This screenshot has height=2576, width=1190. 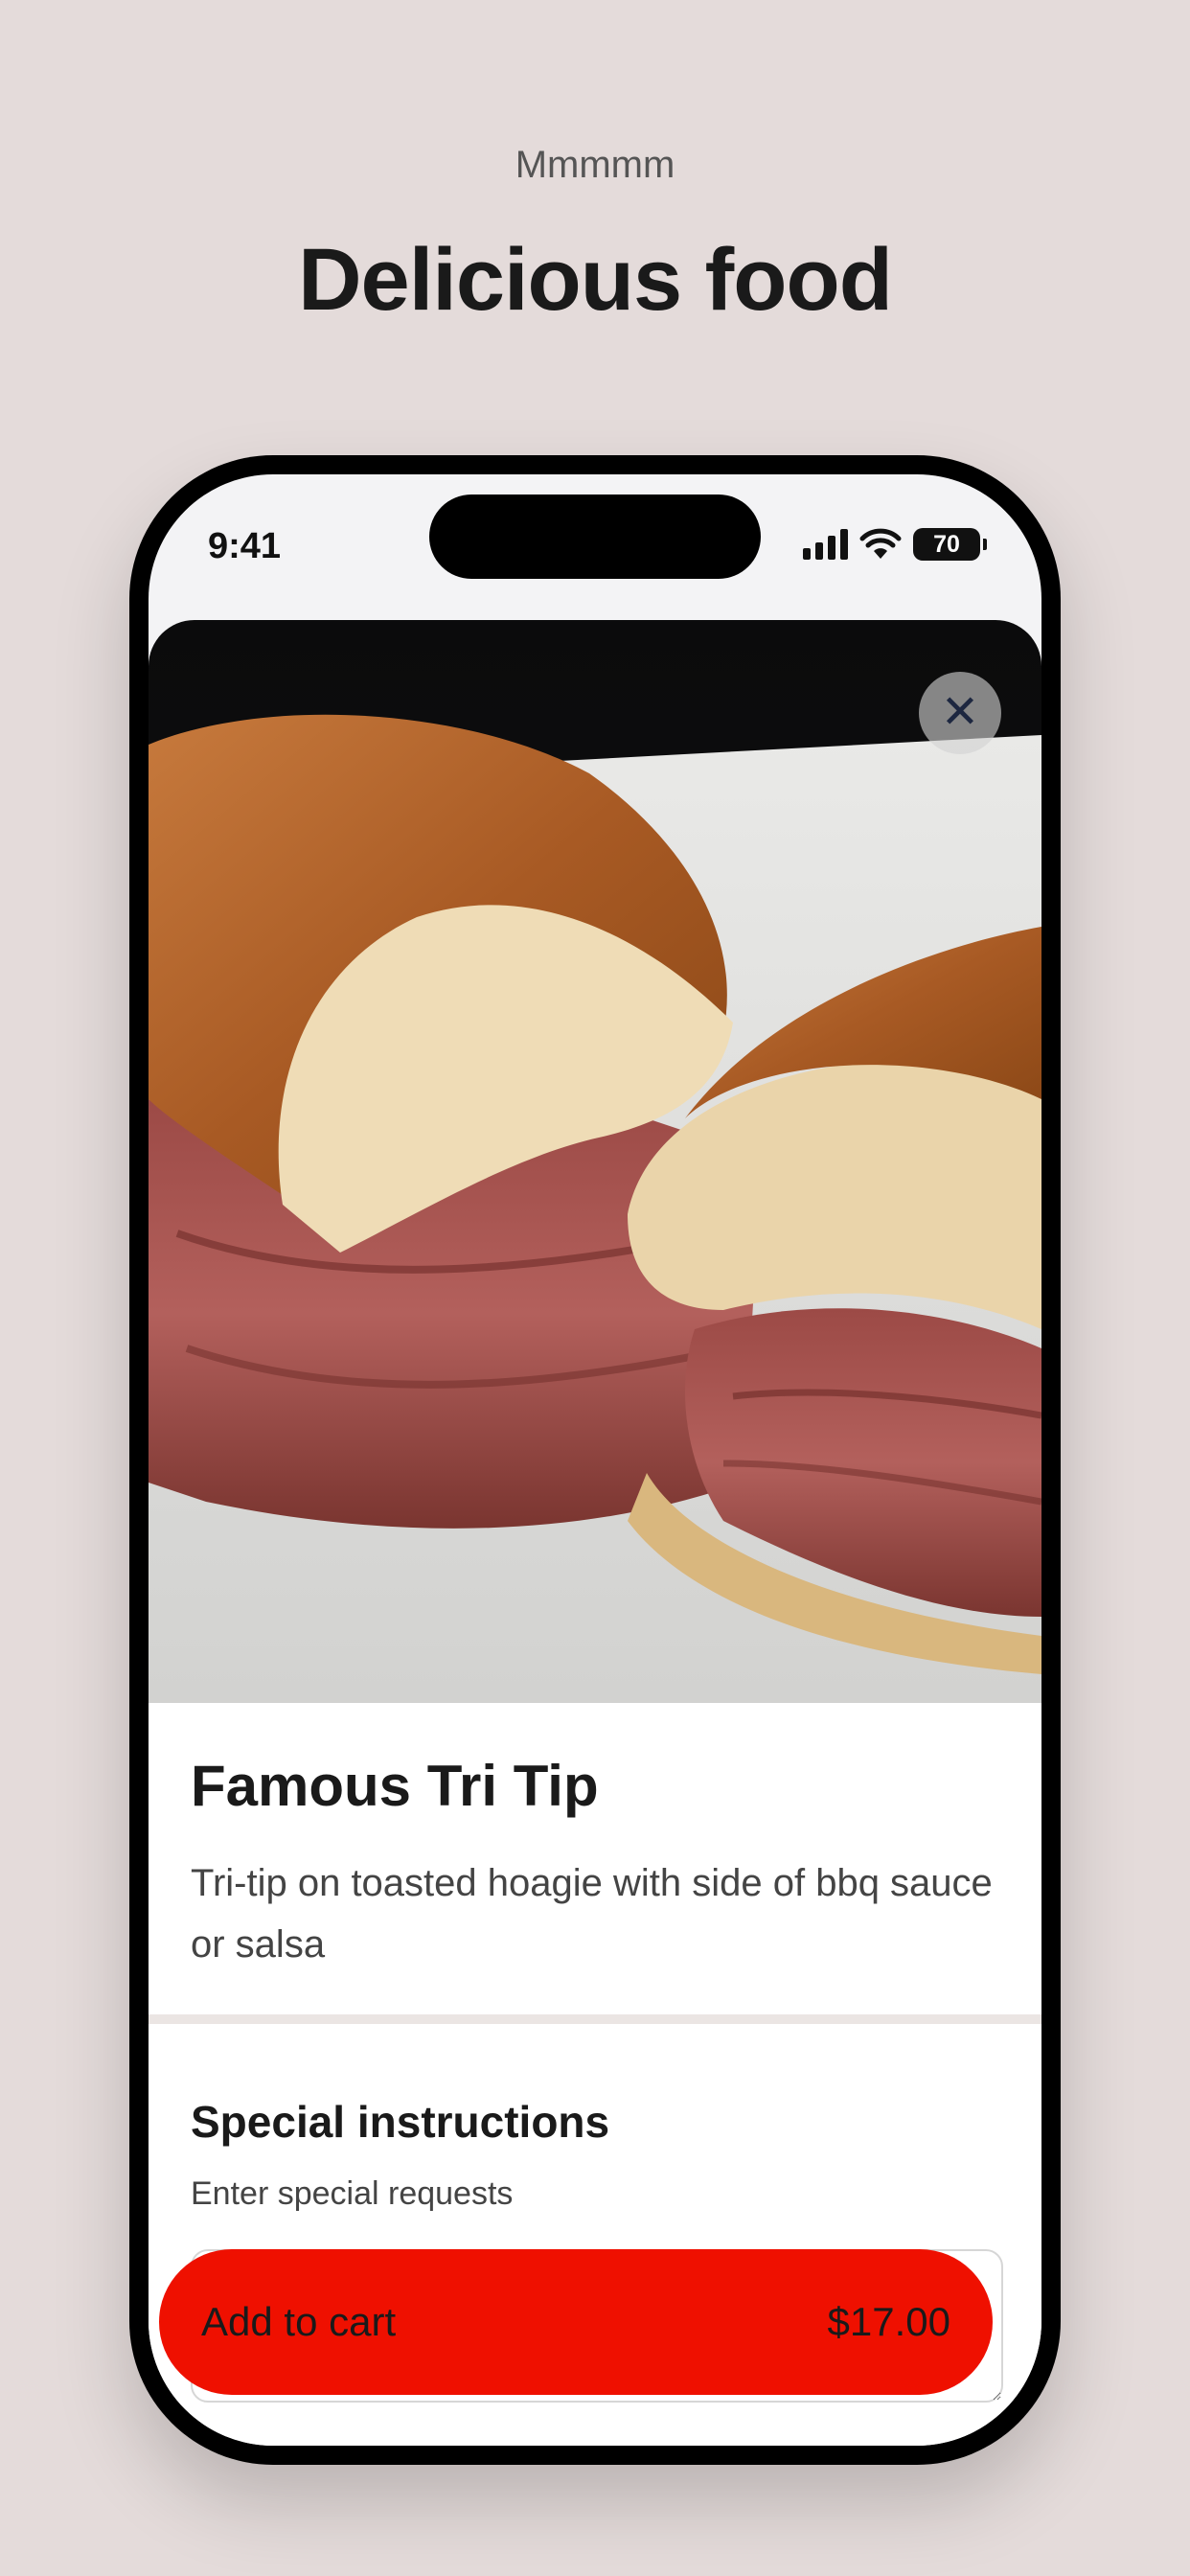 What do you see at coordinates (595, 536) in the screenshot?
I see `dynamic-island` at bounding box center [595, 536].